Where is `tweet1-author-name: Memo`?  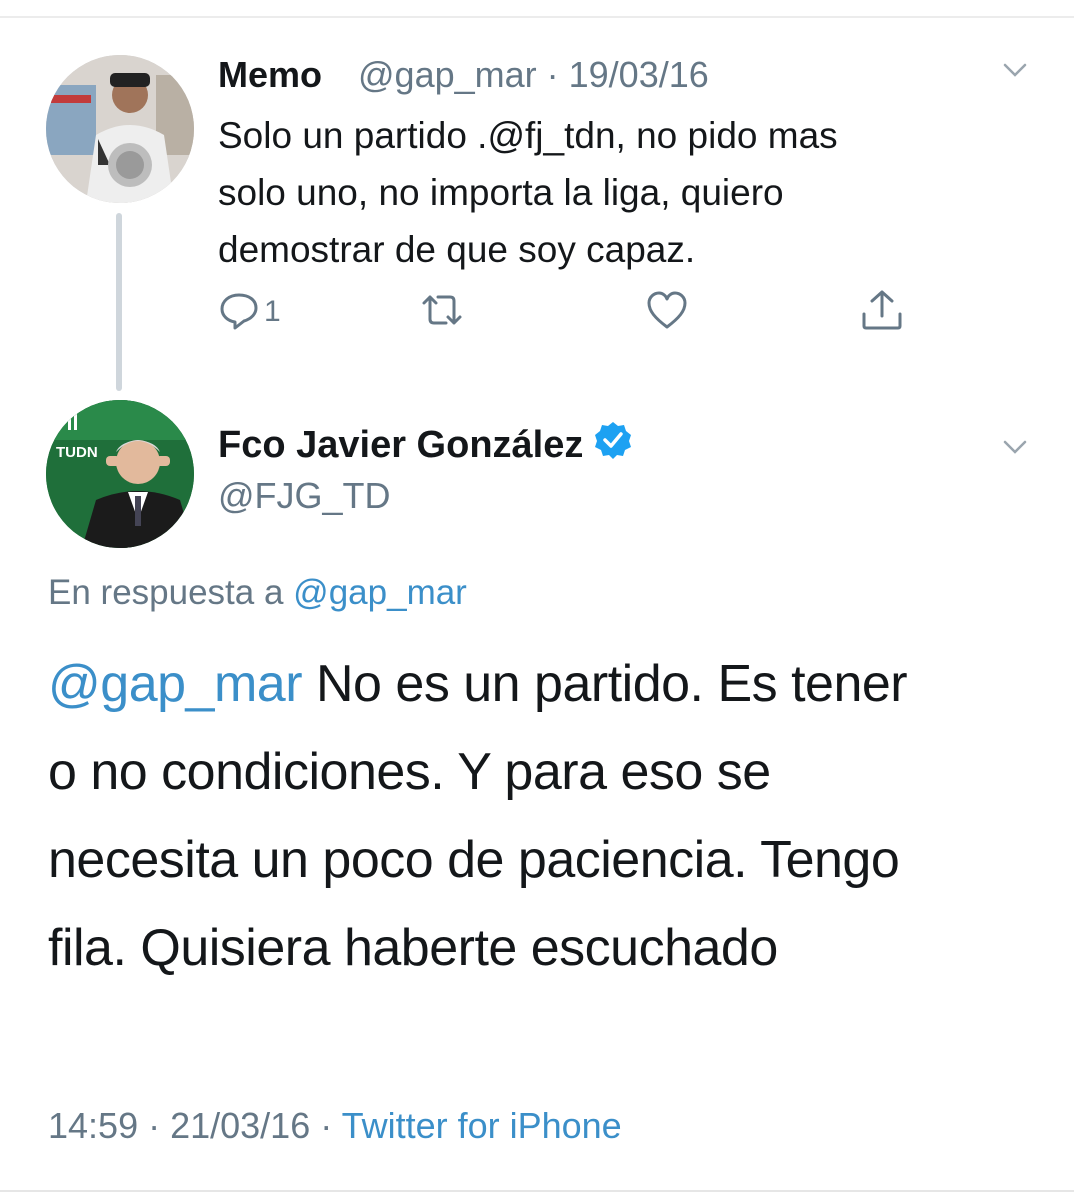
tweet1-author-name: Memo is located at coordinates (270, 75).